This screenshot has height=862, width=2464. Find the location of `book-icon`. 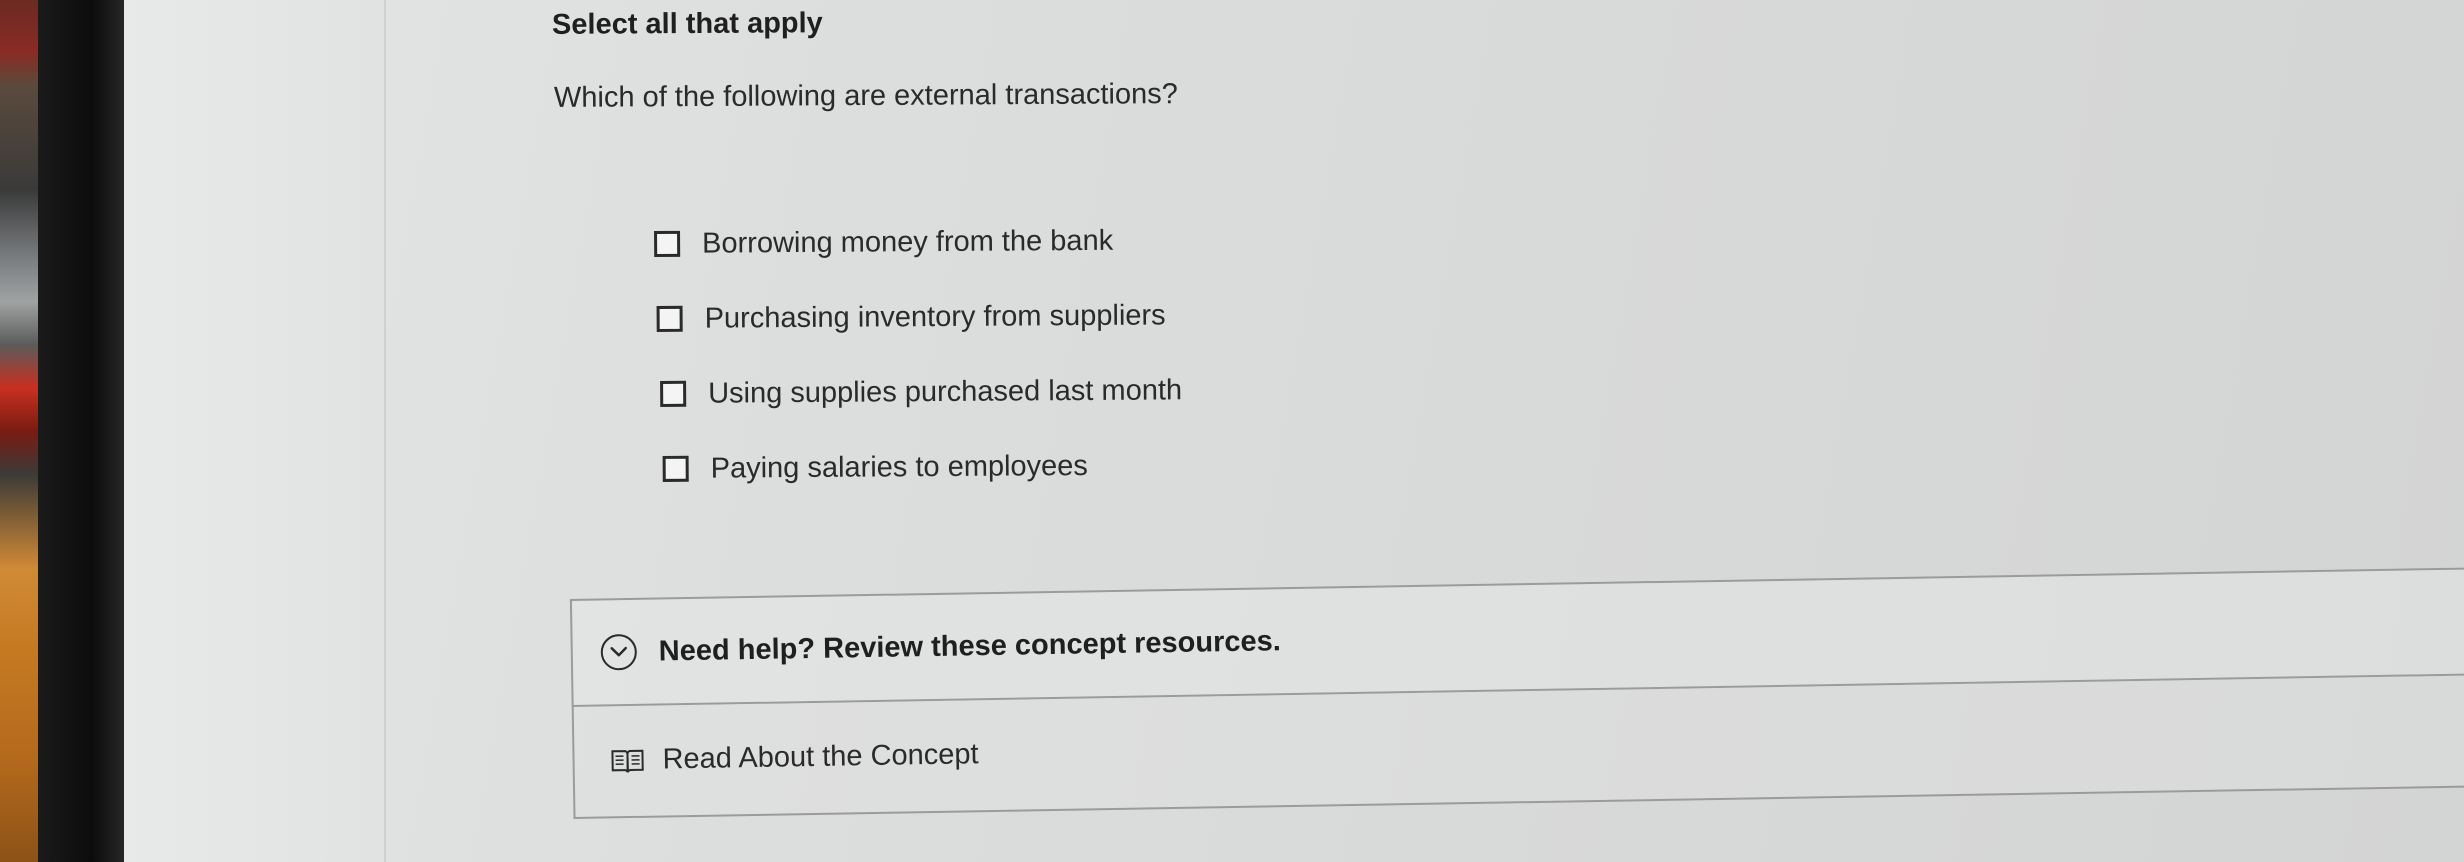

book-icon is located at coordinates (627, 760).